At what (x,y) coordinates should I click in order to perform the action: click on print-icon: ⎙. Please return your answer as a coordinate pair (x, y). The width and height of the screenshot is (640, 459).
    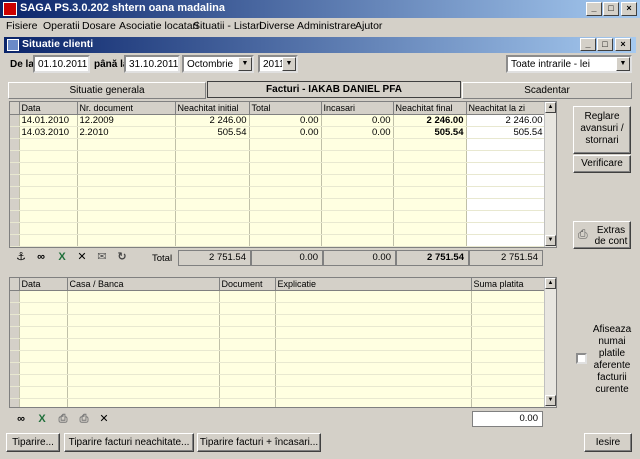
    Looking at the image, I should click on (63, 419).